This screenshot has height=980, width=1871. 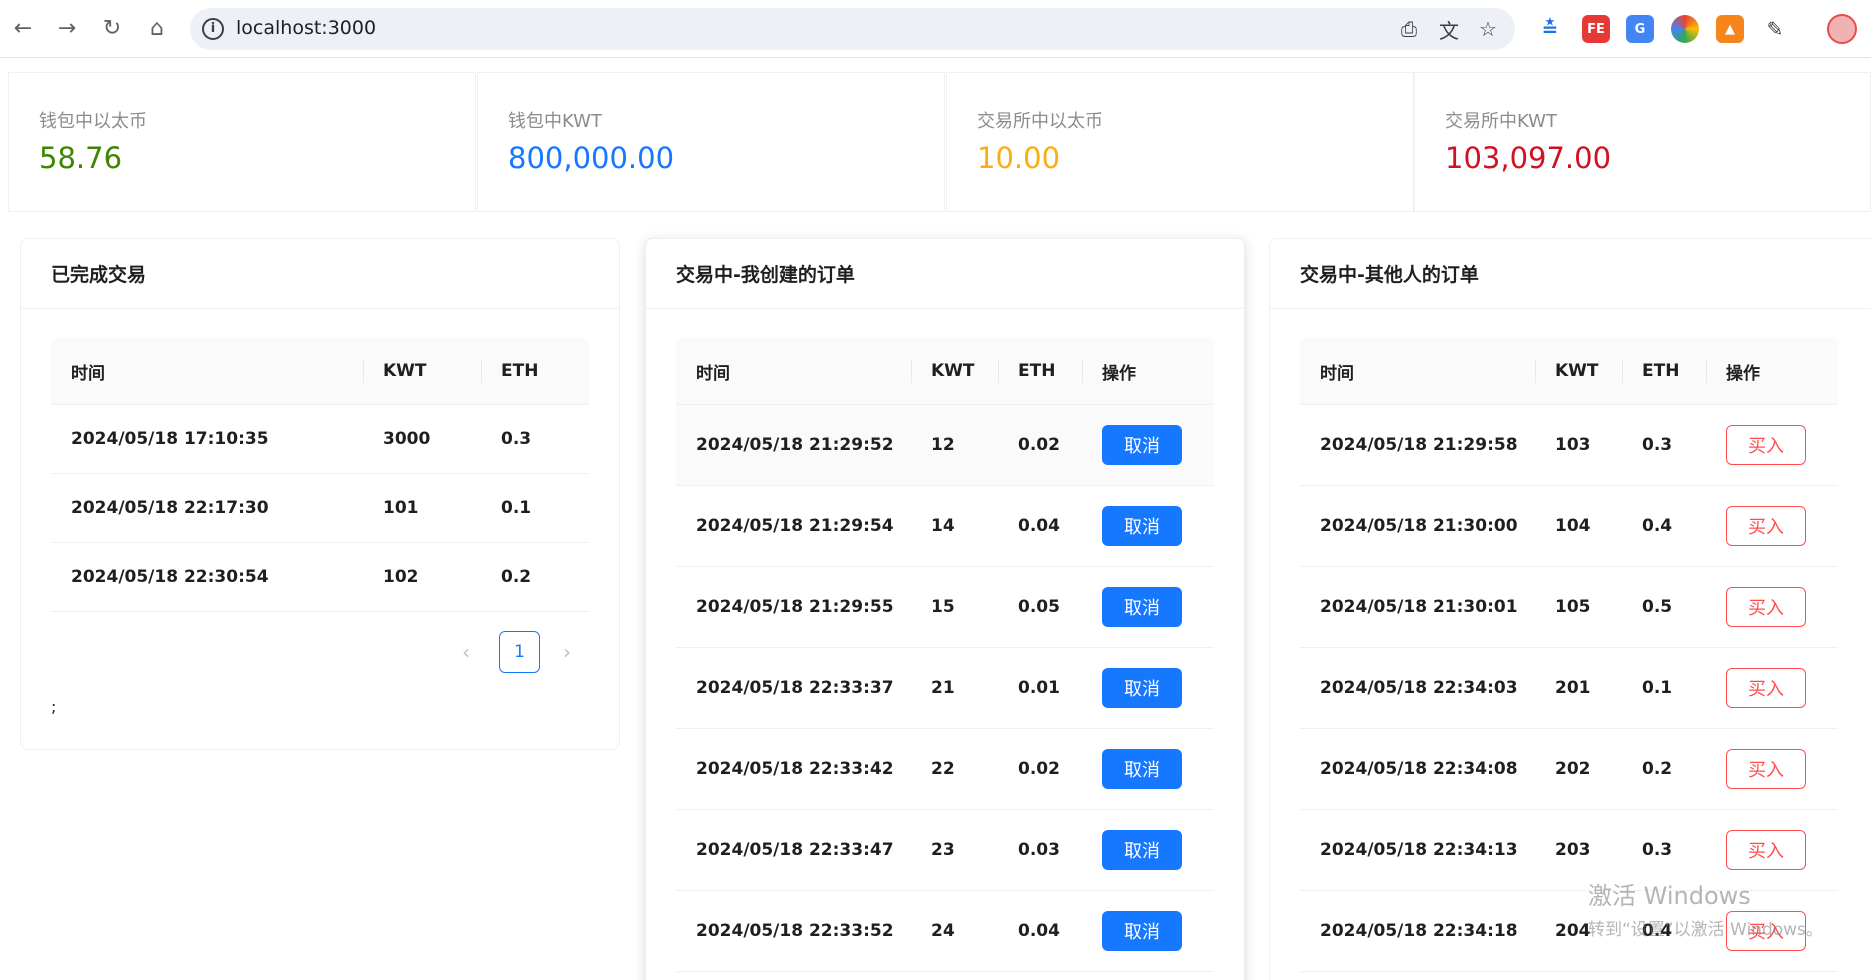 What do you see at coordinates (1573, 526) in the screenshot?
I see `cell-kwt: 104` at bounding box center [1573, 526].